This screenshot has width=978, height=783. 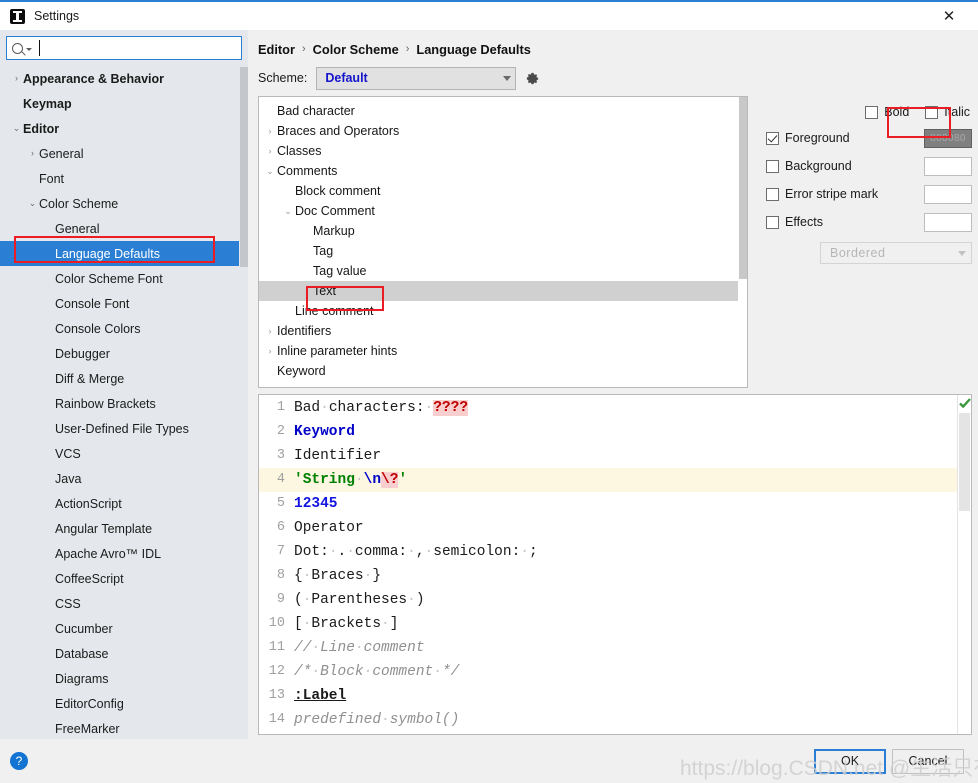 What do you see at coordinates (964, 564) in the screenshot?
I see `preview-error-stripe` at bounding box center [964, 564].